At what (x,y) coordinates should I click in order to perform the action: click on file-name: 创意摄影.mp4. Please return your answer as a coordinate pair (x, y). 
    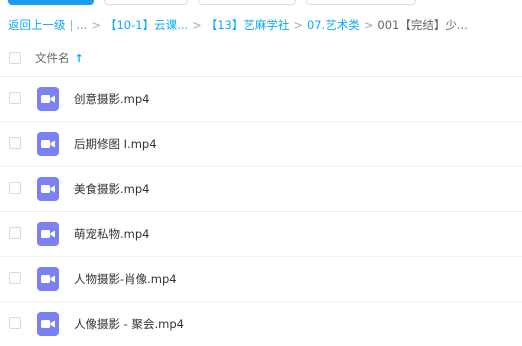
    Looking at the image, I should click on (111, 99).